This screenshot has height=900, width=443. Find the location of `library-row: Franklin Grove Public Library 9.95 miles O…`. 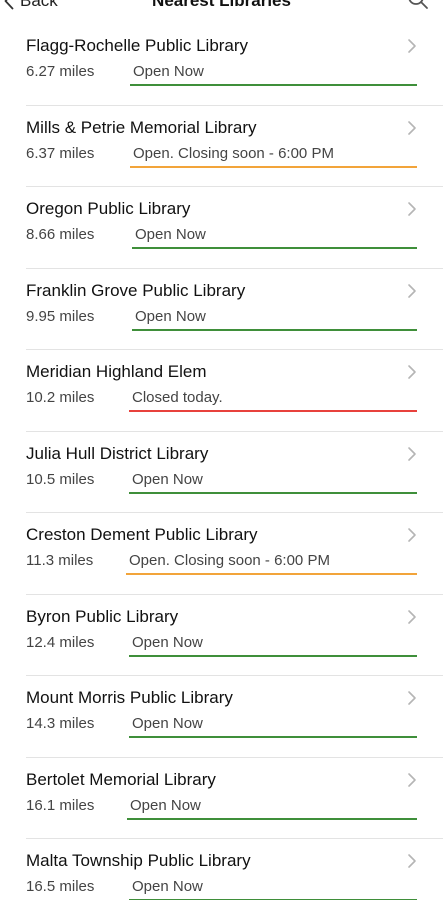

library-row: Franklin Grove Public Library 9.95 miles O… is located at coordinates (234, 309).